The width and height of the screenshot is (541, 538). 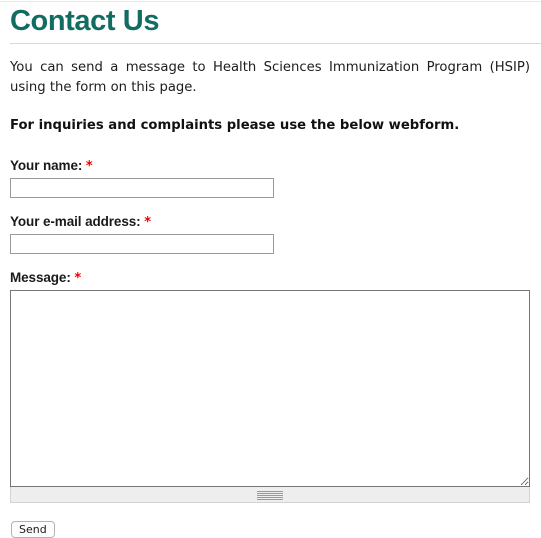 What do you see at coordinates (75, 221) in the screenshot?
I see `label-your-email-address-text: Your e-mail address:` at bounding box center [75, 221].